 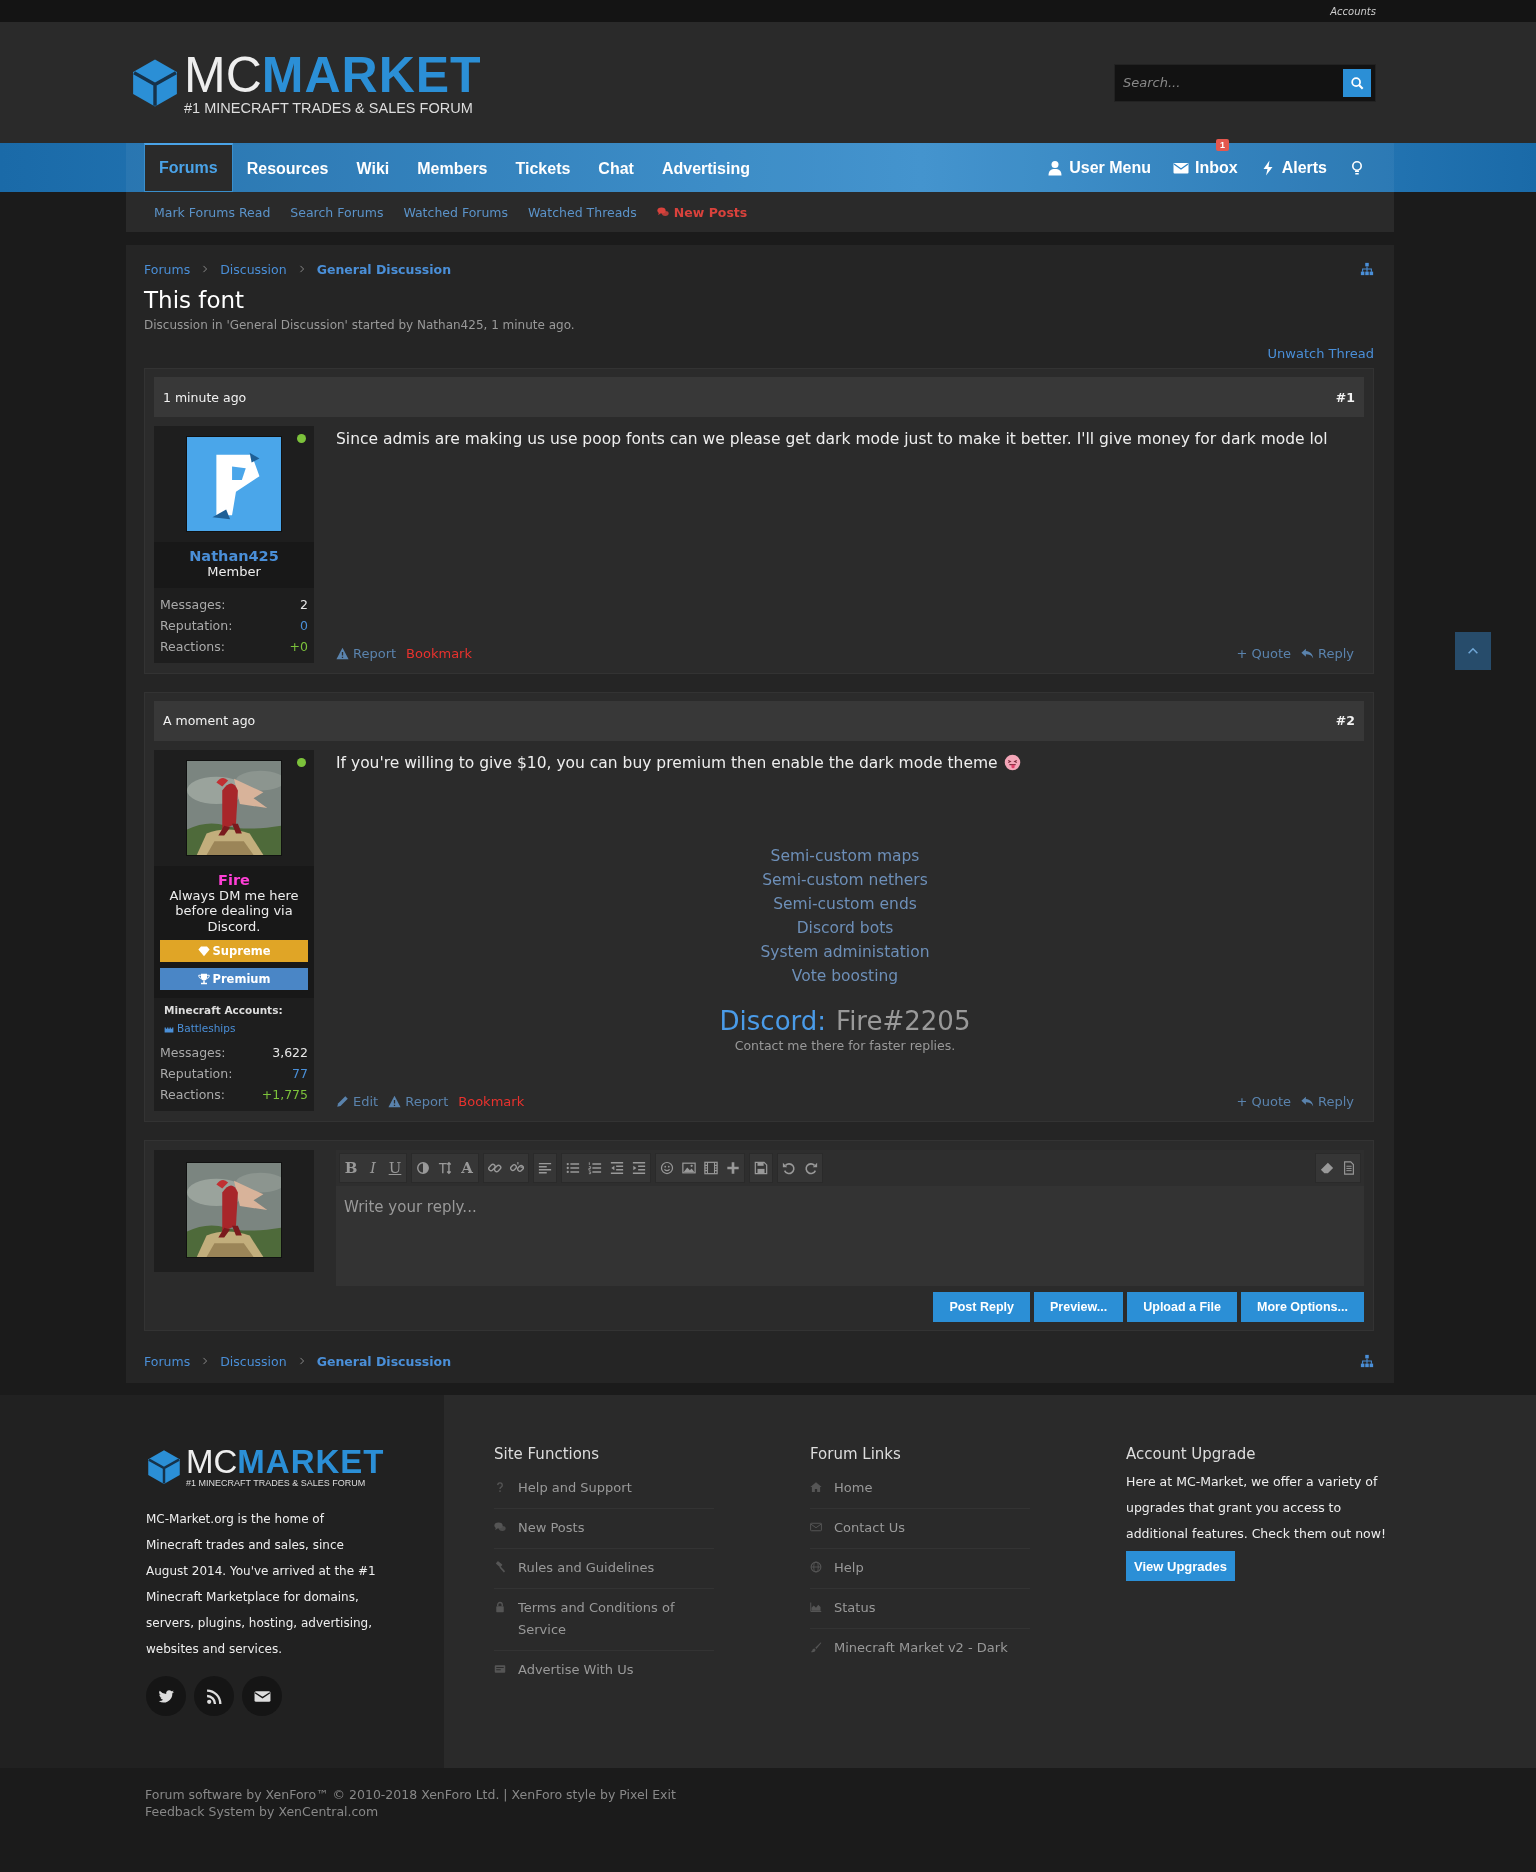 I want to click on footer-link: Contact Us, so click(x=920, y=1529).